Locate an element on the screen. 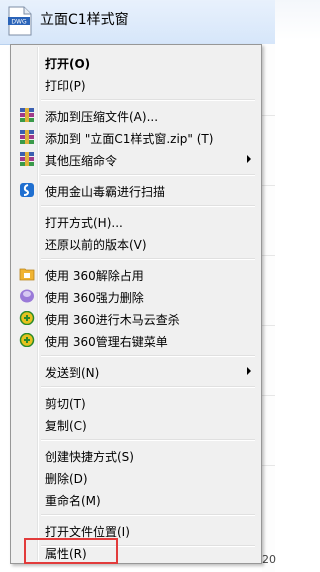 The image size is (320, 572). menu-item-label: 发送到(N) is located at coordinates (72, 373).